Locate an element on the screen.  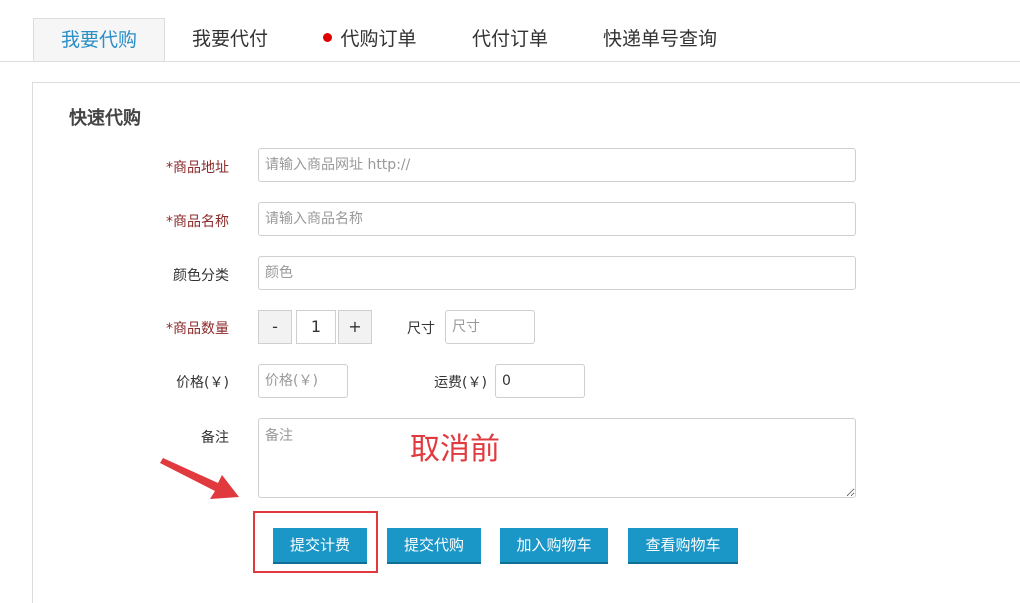
quantity-decrement-button: - is located at coordinates (275, 327).